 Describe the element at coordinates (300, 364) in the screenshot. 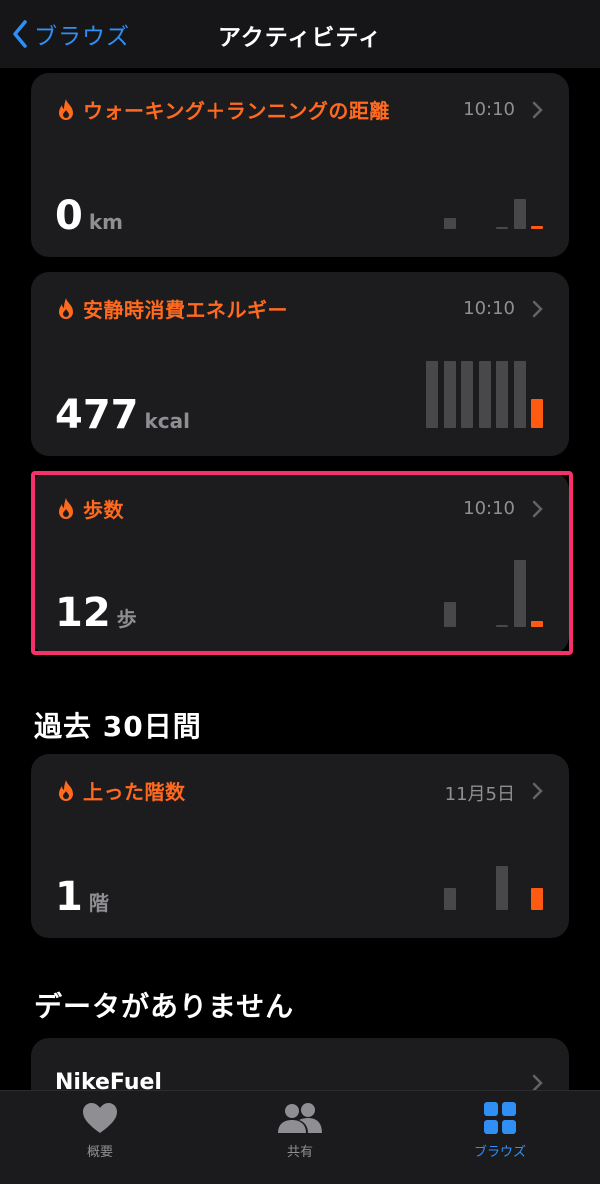

I see `resting-energy-card: 安静時消費エネルギー 10:10 477 kcal` at that location.